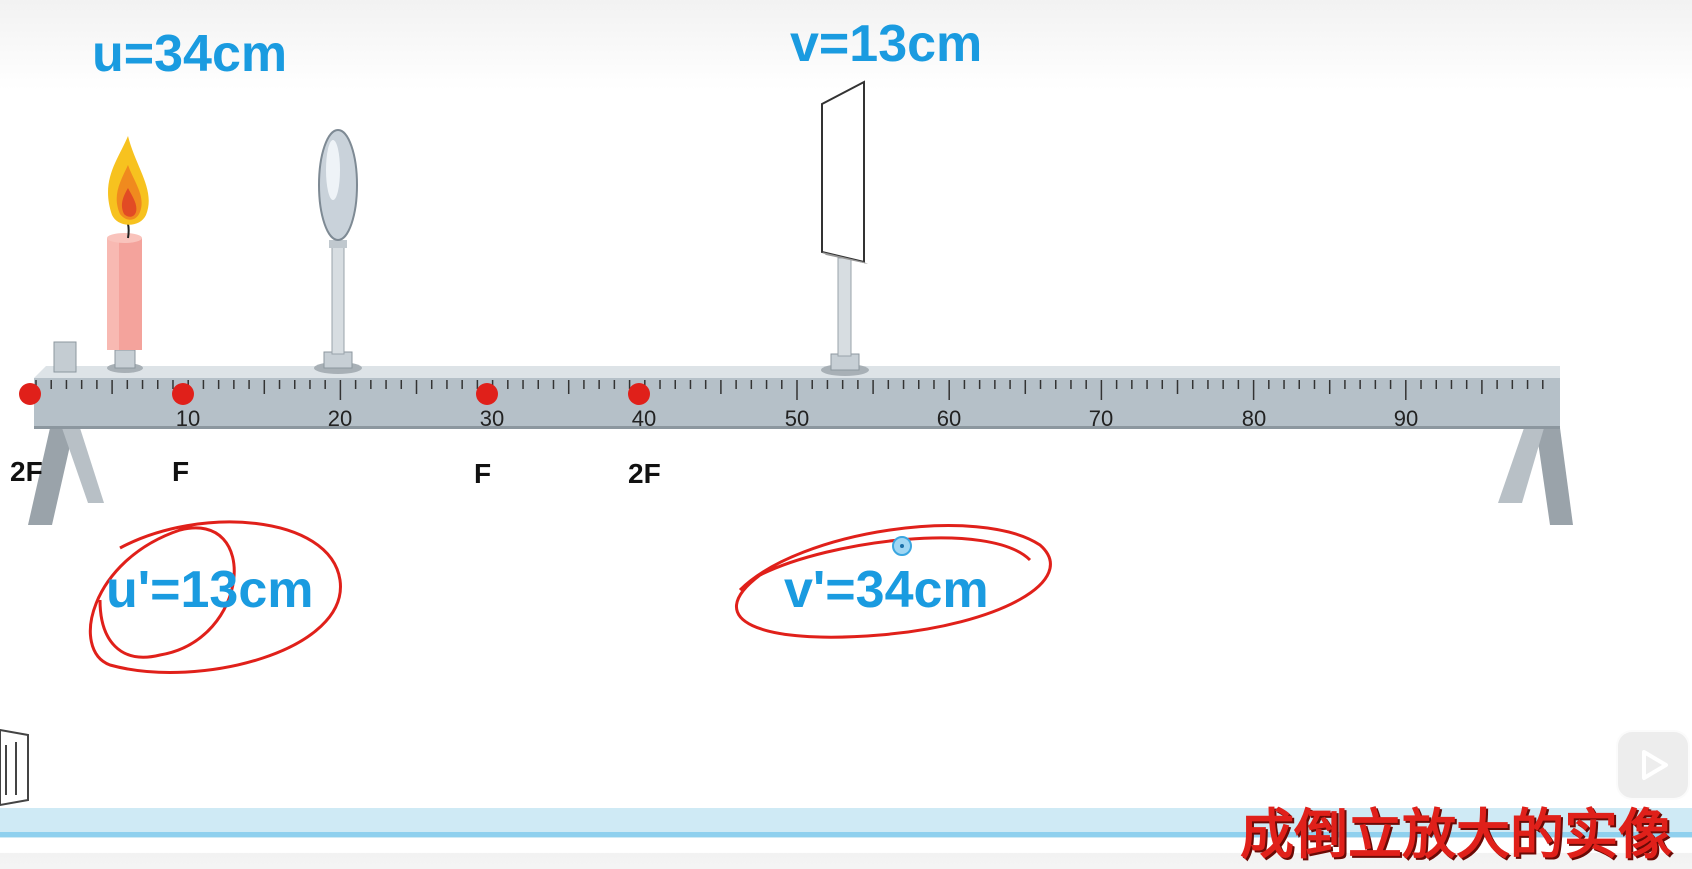  I want to click on tick-label-50: 50, so click(797, 418).